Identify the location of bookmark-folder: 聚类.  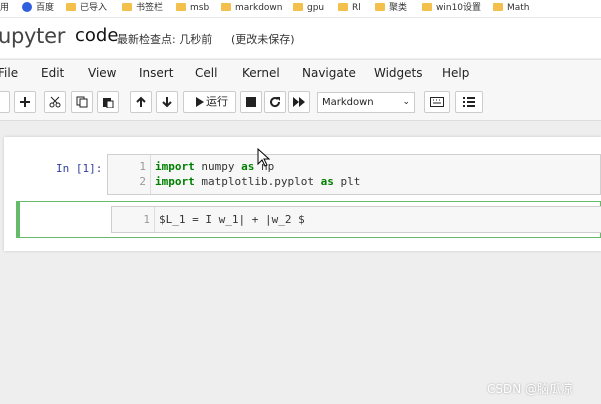
(391, 8).